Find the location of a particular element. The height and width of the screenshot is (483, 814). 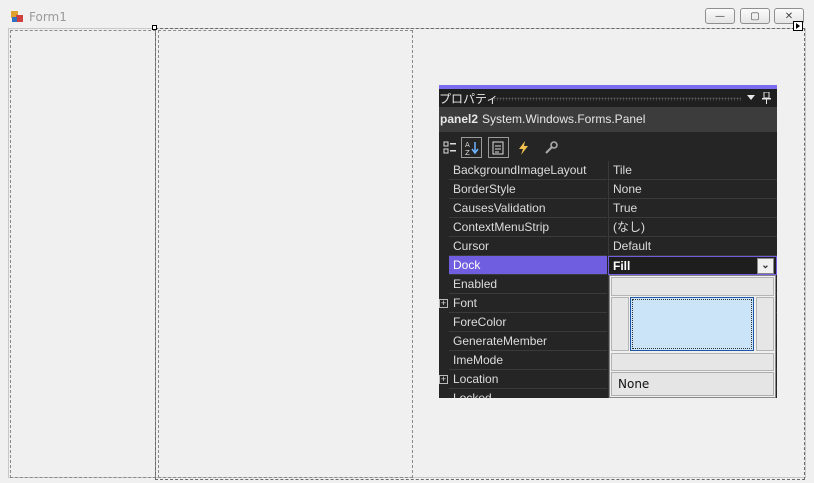

property-value: (なし) is located at coordinates (692, 227).